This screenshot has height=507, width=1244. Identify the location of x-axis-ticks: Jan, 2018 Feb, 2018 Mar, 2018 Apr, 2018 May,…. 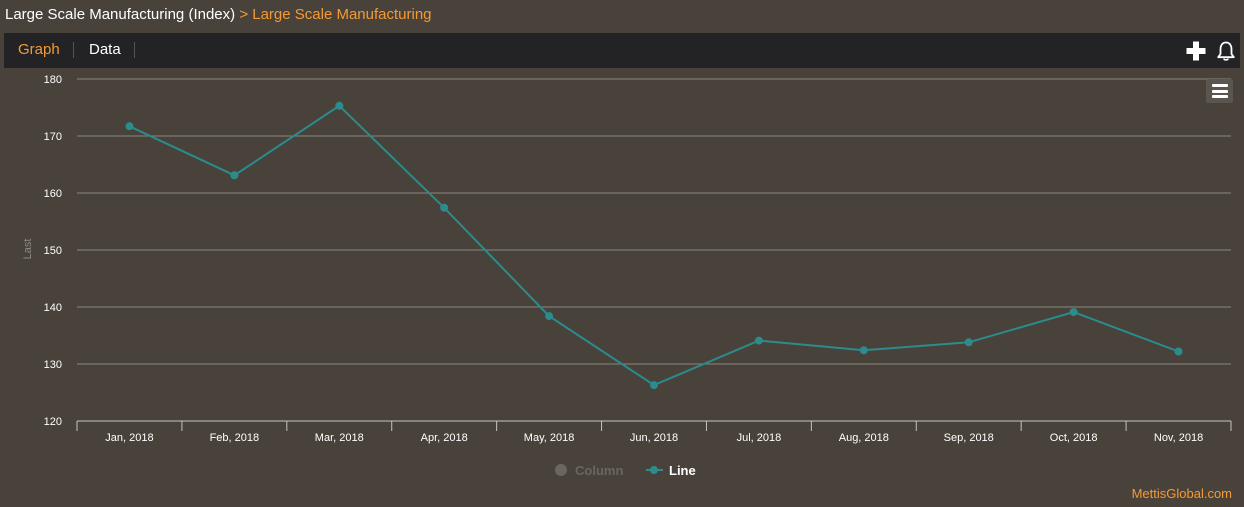
(654, 438).